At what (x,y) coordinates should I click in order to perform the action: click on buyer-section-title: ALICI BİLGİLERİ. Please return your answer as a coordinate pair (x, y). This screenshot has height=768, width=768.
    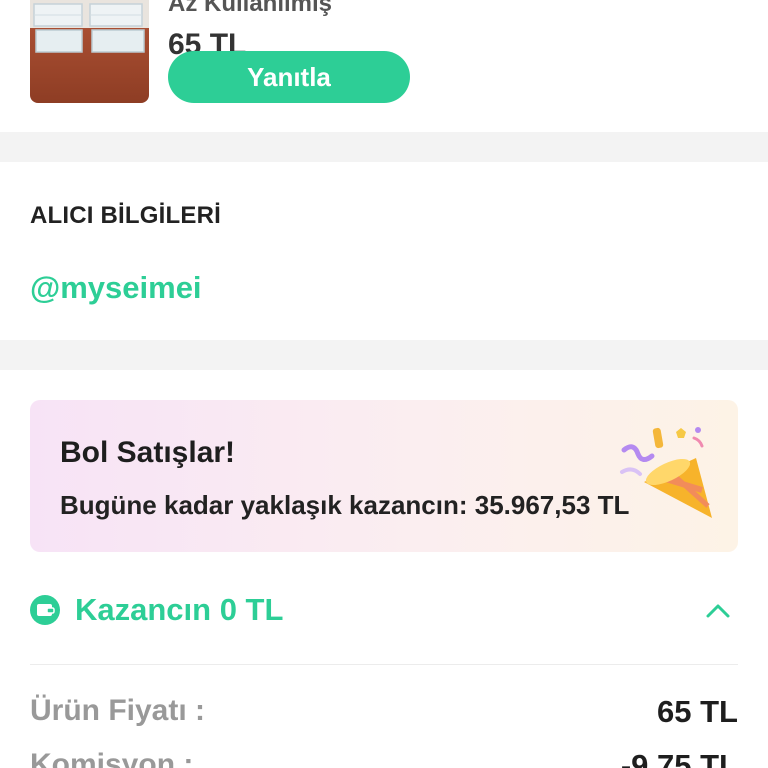
    Looking at the image, I should click on (125, 215).